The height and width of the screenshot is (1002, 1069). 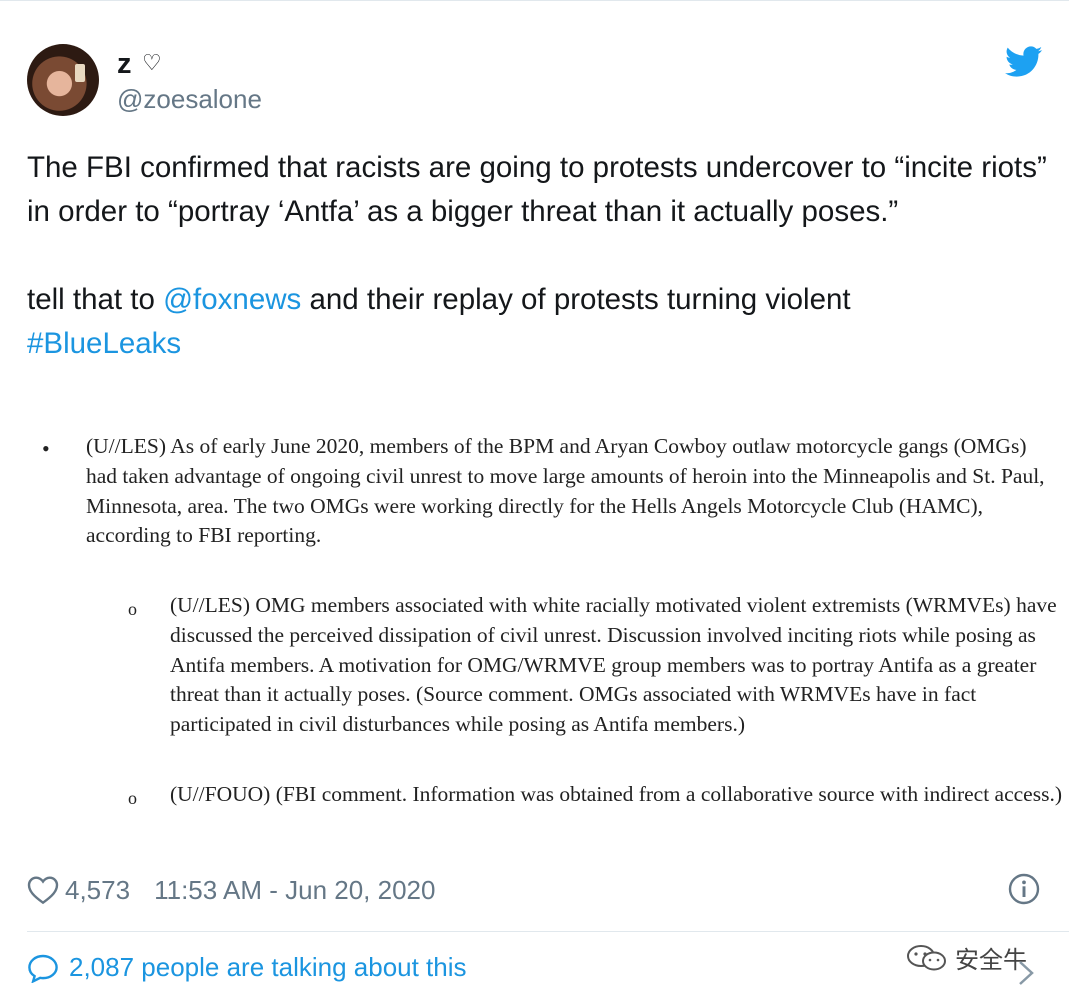 What do you see at coordinates (97, 890) in the screenshot?
I see `like-count: 4,573` at bounding box center [97, 890].